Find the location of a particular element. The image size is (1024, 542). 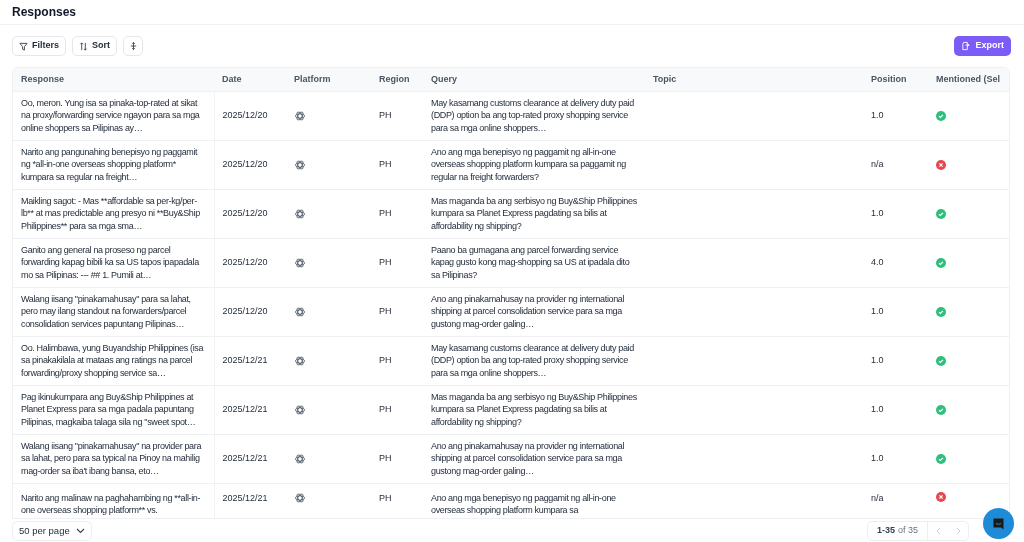

column-header: Date is located at coordinates (232, 78).